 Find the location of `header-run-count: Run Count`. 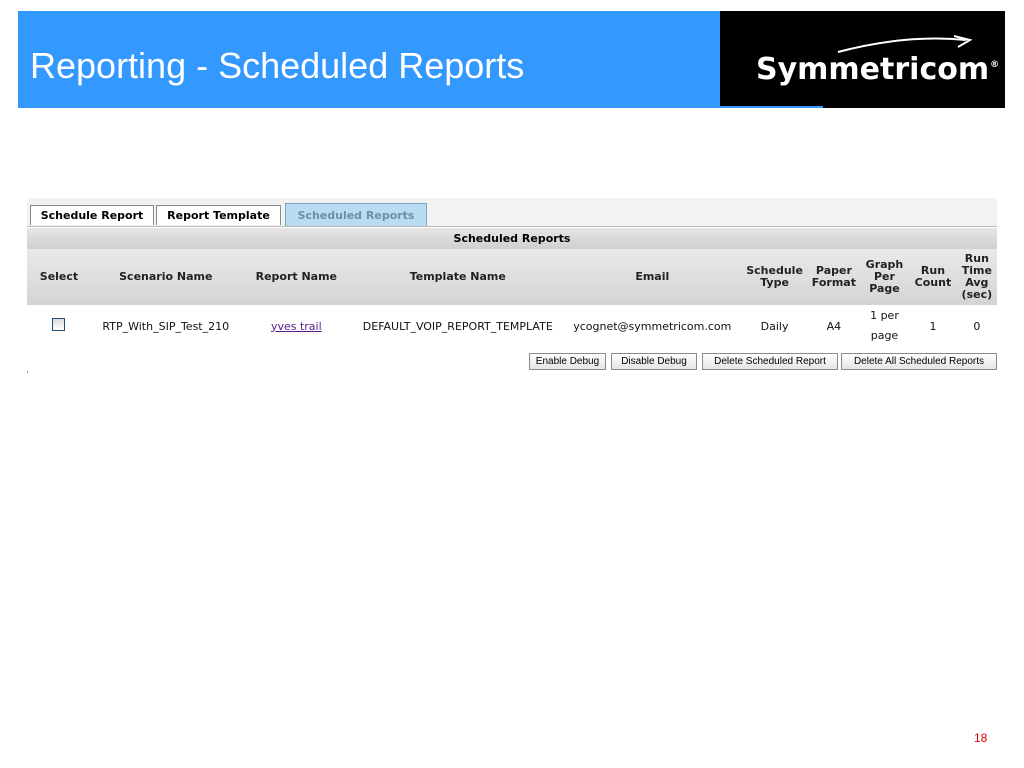

header-run-count: Run Count is located at coordinates (933, 277).